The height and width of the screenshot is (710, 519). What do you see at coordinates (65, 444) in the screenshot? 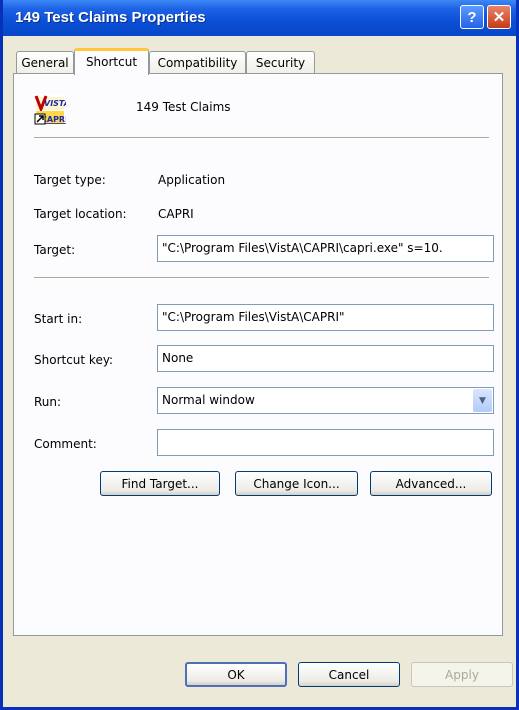
I see `comment-label: Comment:` at bounding box center [65, 444].